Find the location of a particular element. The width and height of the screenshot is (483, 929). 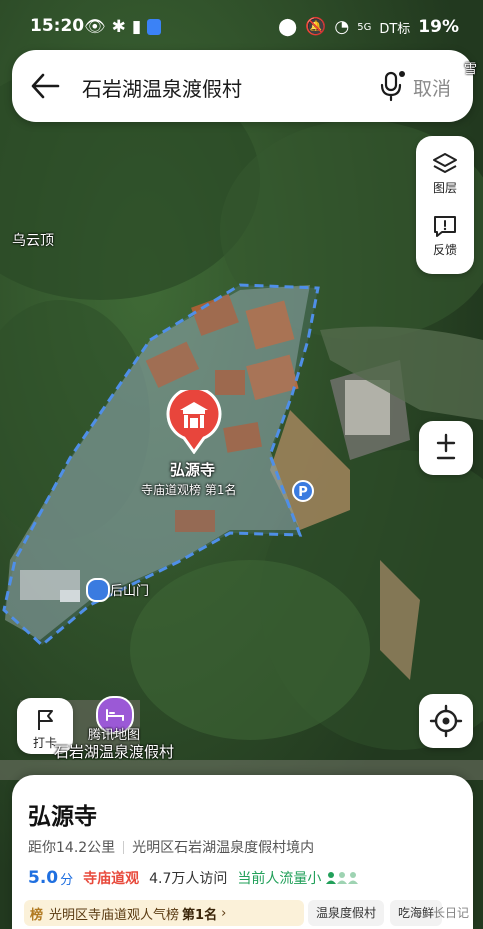

ranking-banner: 榜 光明区寺庙道观人气榜 第1名 › is located at coordinates (164, 913).